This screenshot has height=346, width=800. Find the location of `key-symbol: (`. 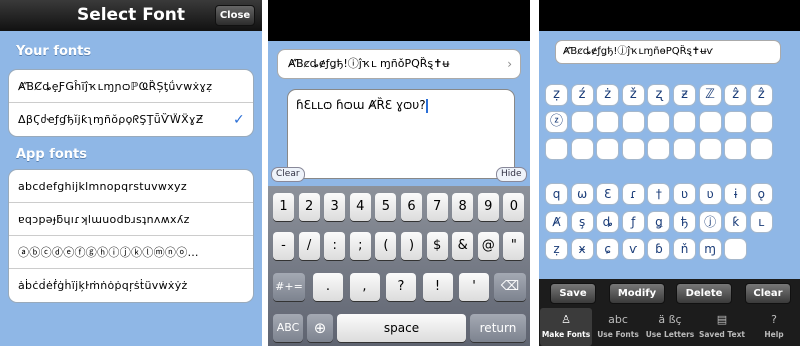

key-symbol: ( is located at coordinates (386, 246).